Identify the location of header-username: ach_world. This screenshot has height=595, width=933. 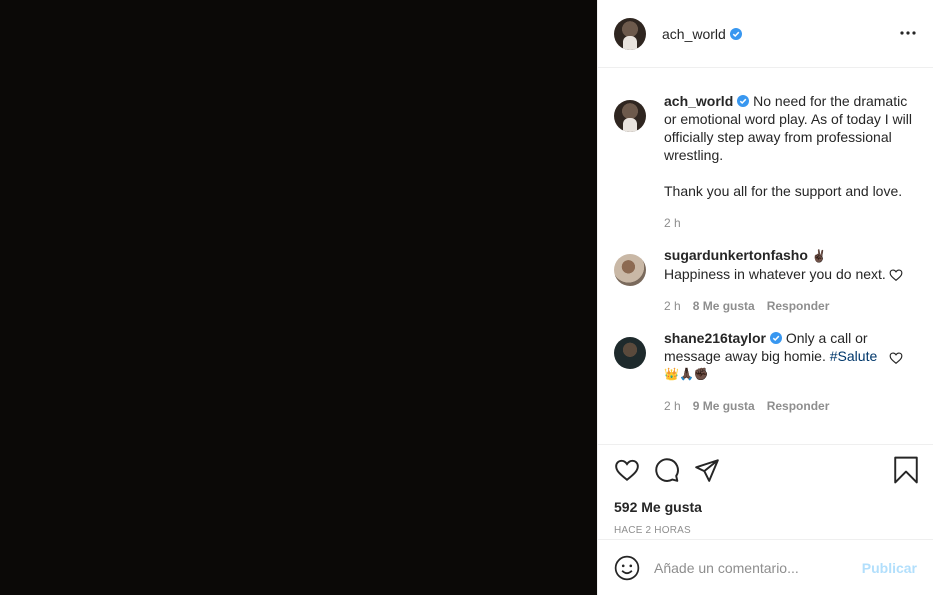
(694, 34).